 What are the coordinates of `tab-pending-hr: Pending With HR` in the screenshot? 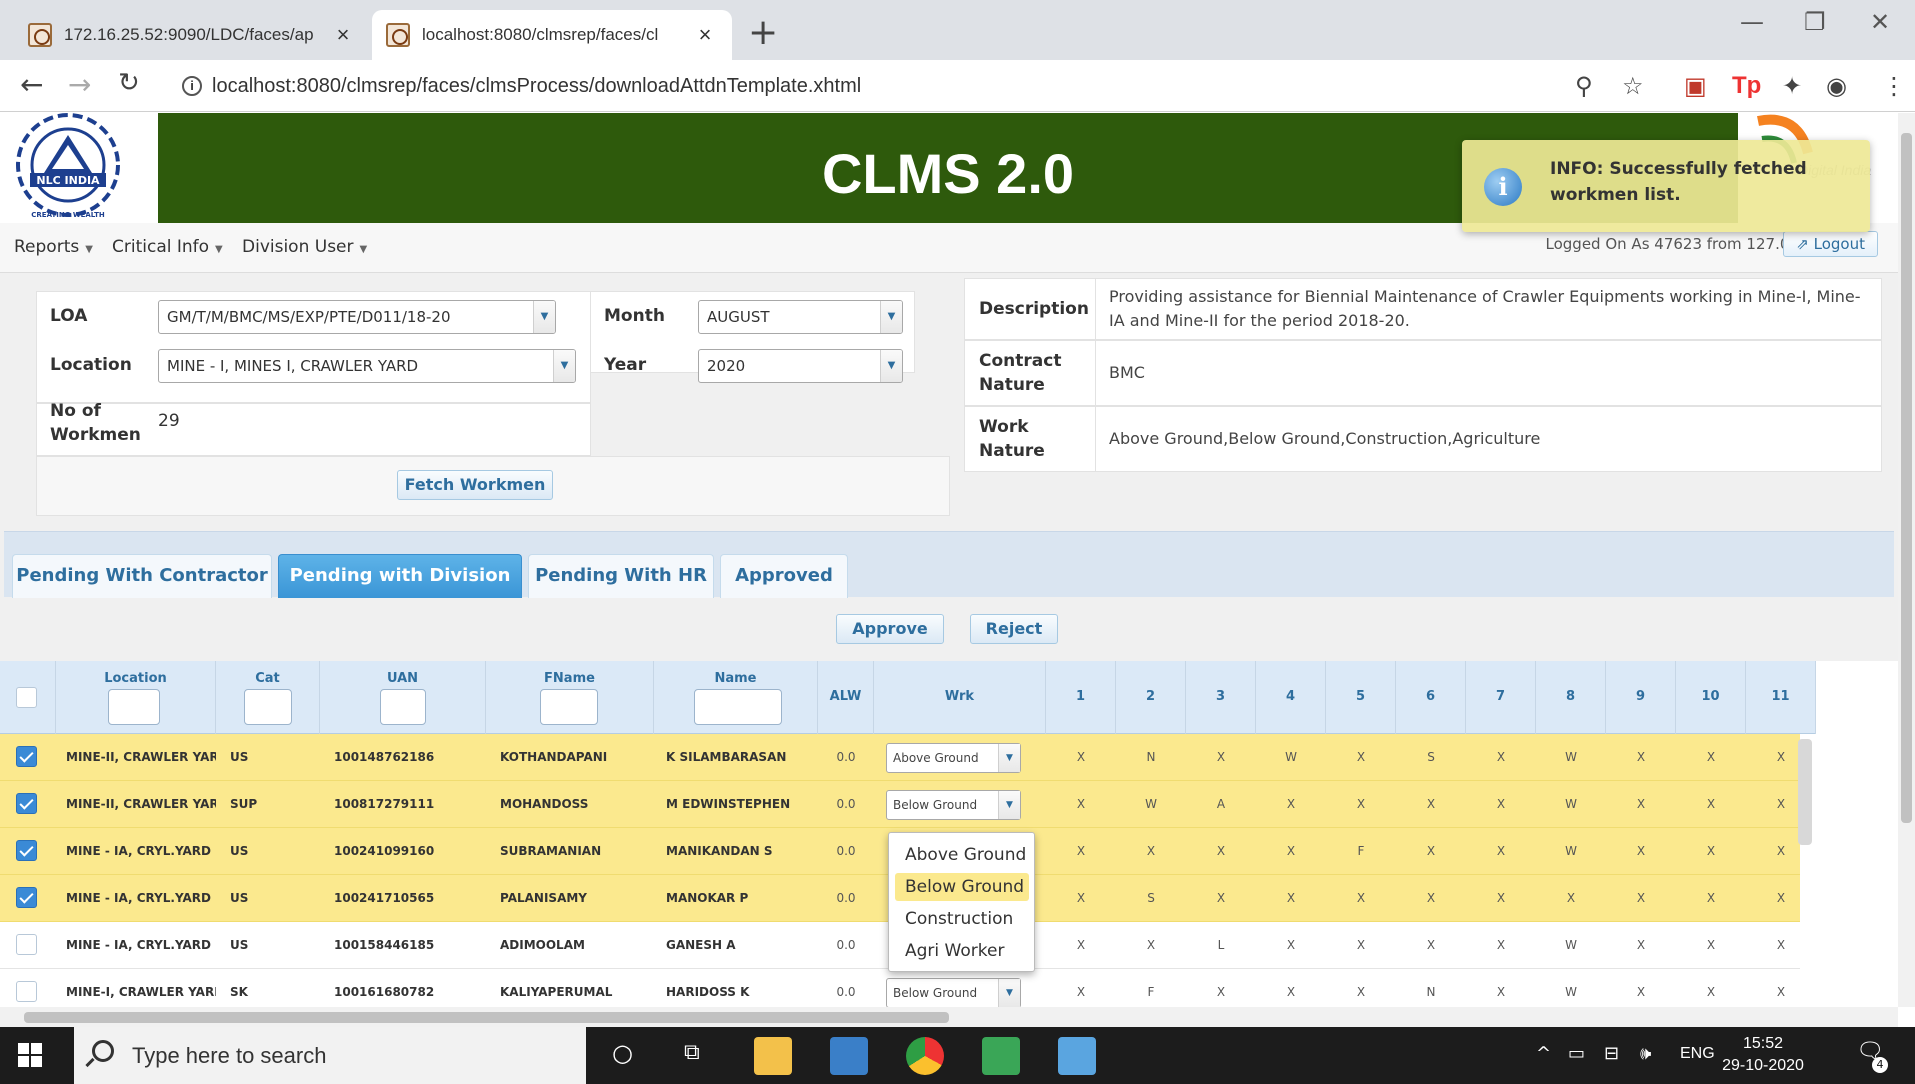 It's located at (621, 576).